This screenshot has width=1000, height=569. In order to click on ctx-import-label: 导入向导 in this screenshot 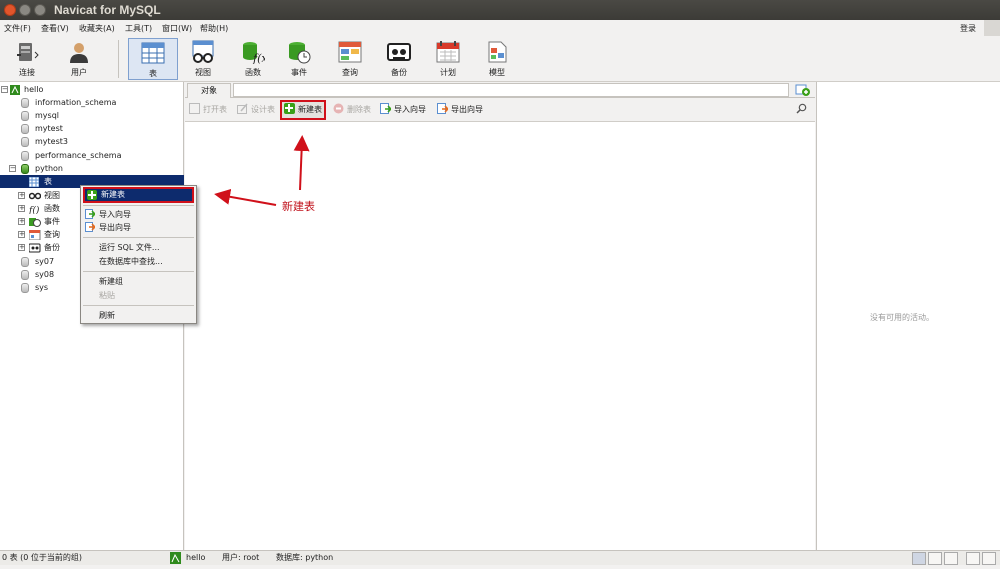, I will do `click(115, 214)`.